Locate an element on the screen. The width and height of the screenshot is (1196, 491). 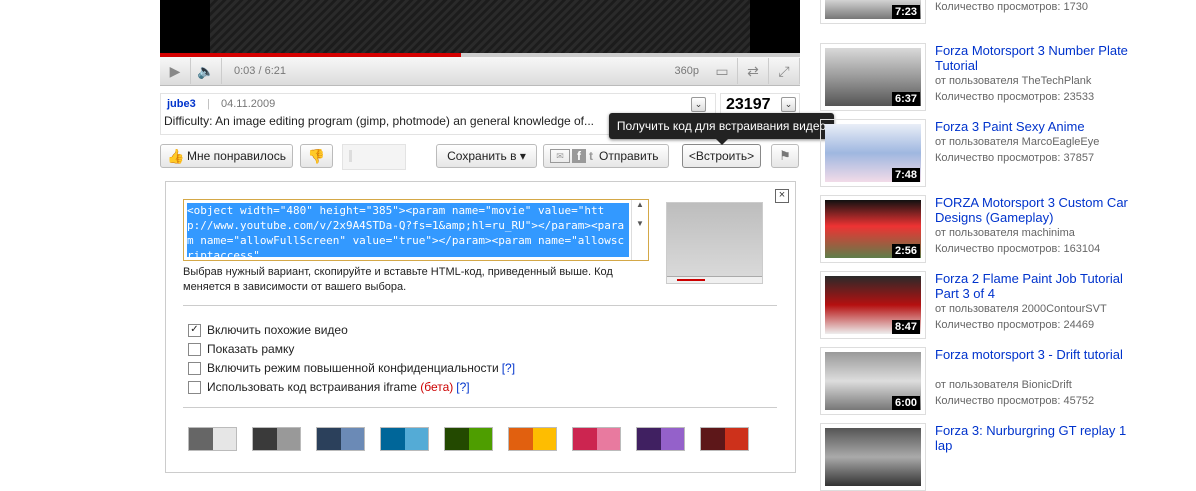
related-video-views: Количество просмотров: 23533 is located at coordinates (1015, 97).